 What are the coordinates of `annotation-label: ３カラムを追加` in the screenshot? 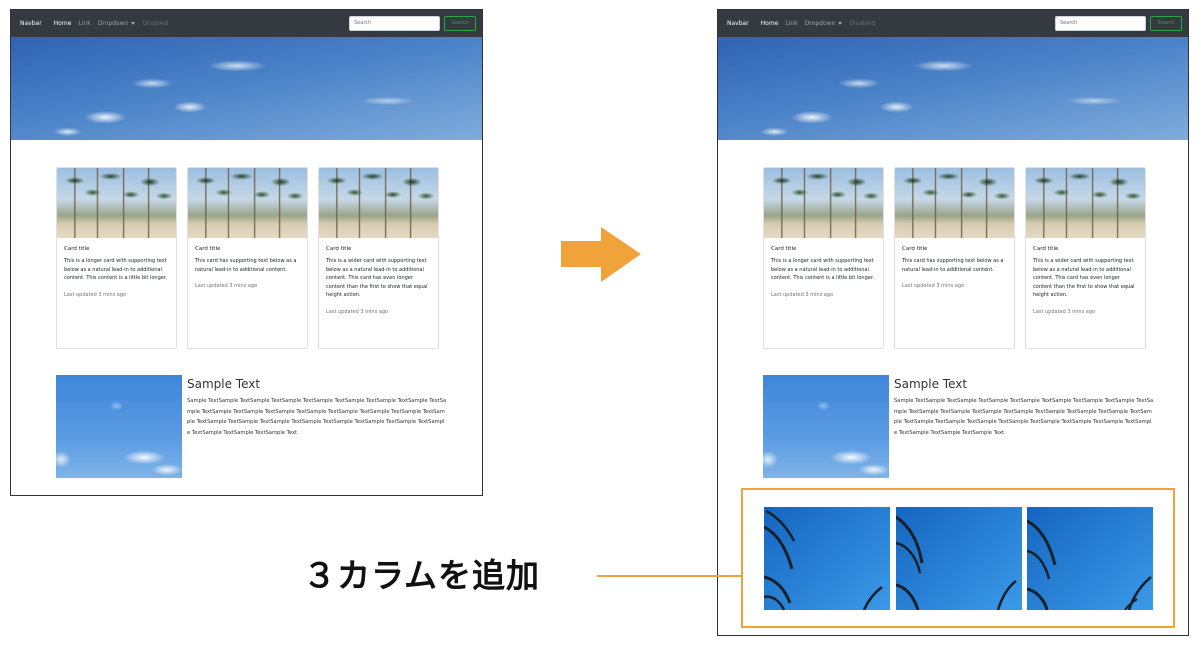 It's located at (422, 575).